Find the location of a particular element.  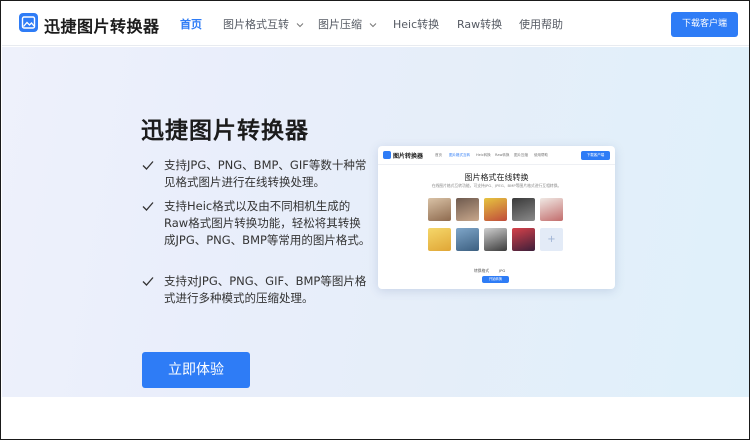

feature-text: 支持对JPG、PNG、GIF、BMP等图片格式进行多种模式的压缩处理。 is located at coordinates (265, 289).